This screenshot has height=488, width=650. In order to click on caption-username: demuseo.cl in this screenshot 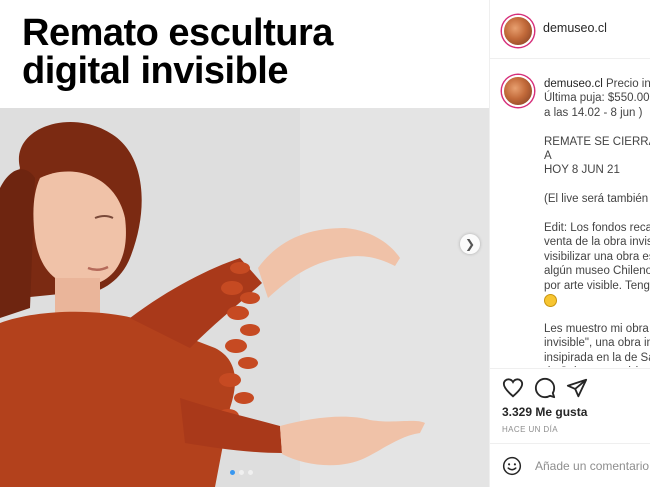, I will do `click(573, 84)`.